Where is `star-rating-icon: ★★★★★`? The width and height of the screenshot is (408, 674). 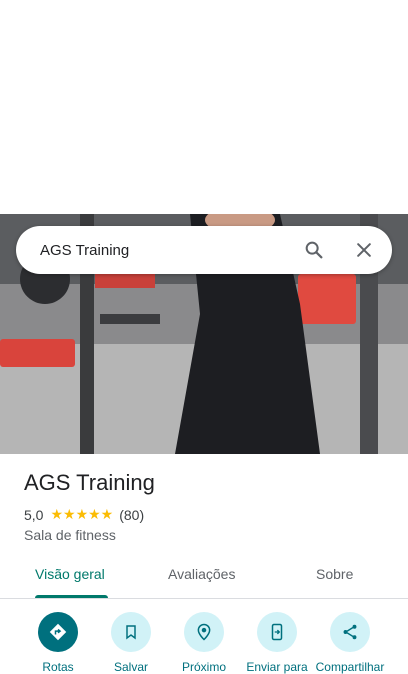
star-rating-icon: ★★★★★ is located at coordinates (82, 514).